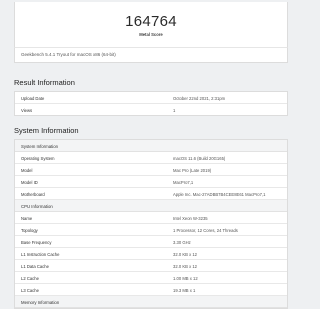 This screenshot has width=320, height=309. I want to click on result-information-title: Result Information, so click(44, 82).